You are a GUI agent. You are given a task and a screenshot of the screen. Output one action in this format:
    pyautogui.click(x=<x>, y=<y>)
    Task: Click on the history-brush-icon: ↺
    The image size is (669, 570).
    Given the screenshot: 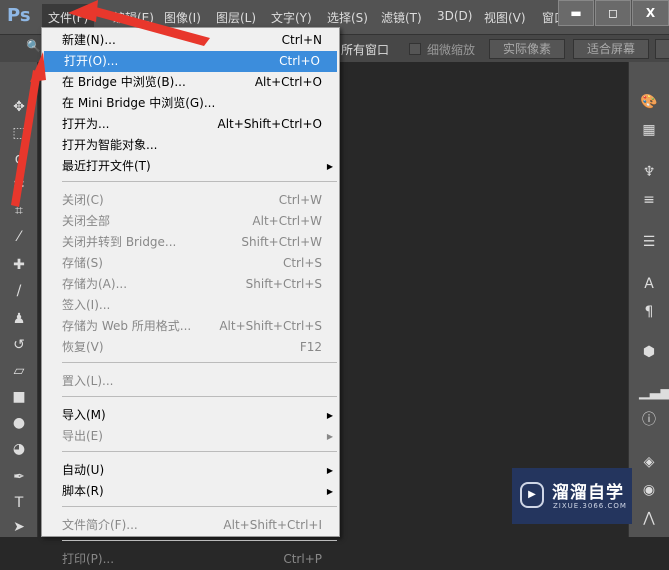 What is the action you would take?
    pyautogui.click(x=19, y=345)
    